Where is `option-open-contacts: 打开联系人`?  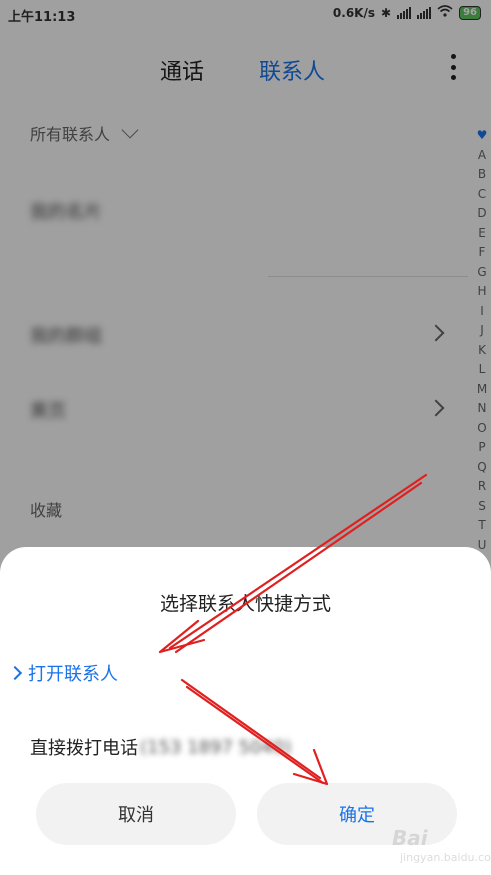
option-open-contacts: 打开联系人 is located at coordinates (62, 673).